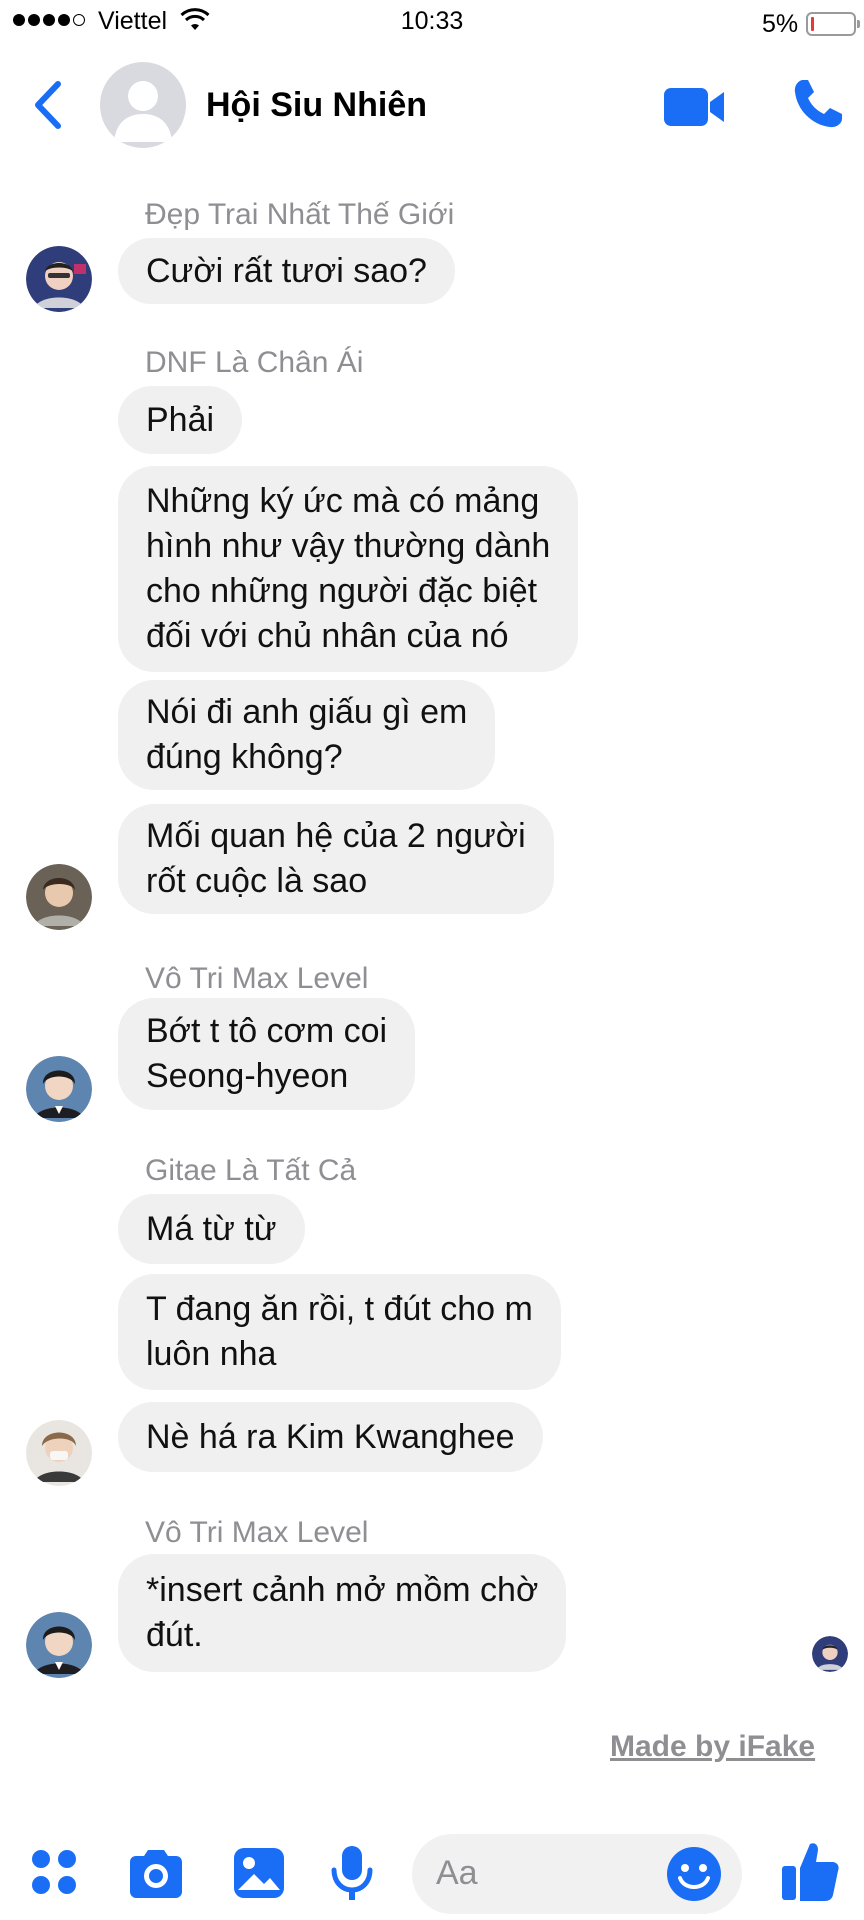 Image resolution: width=864 pixels, height=1920 pixels. Describe the element at coordinates (336, 859) in the screenshot. I see `message-bubble: Mối quan hệ của 2 người rốt cuộc là sao` at that location.